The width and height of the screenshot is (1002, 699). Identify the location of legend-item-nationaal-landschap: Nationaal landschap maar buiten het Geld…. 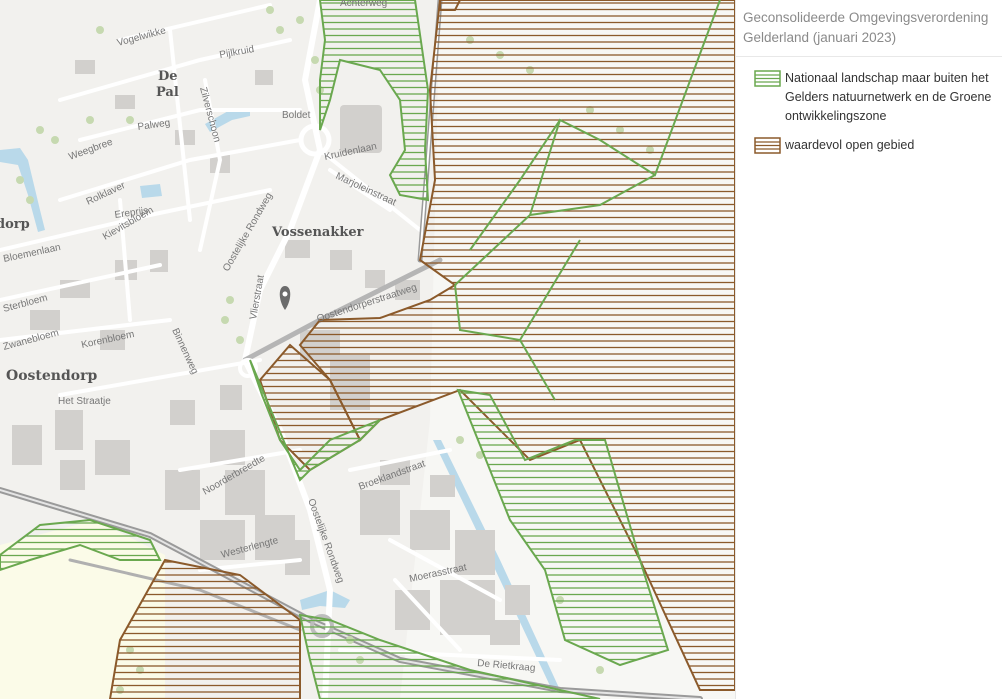
(875, 97).